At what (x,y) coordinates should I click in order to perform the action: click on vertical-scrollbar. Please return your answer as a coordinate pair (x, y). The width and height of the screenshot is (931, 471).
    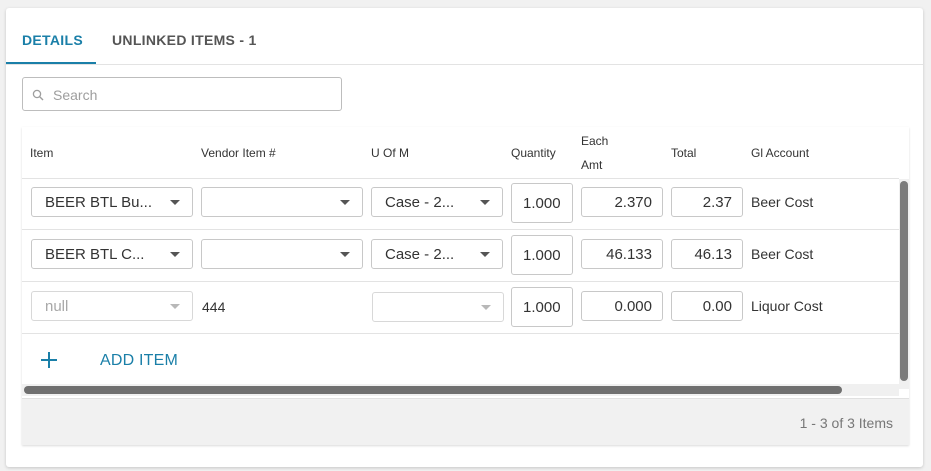
    Looking at the image, I should click on (904, 284).